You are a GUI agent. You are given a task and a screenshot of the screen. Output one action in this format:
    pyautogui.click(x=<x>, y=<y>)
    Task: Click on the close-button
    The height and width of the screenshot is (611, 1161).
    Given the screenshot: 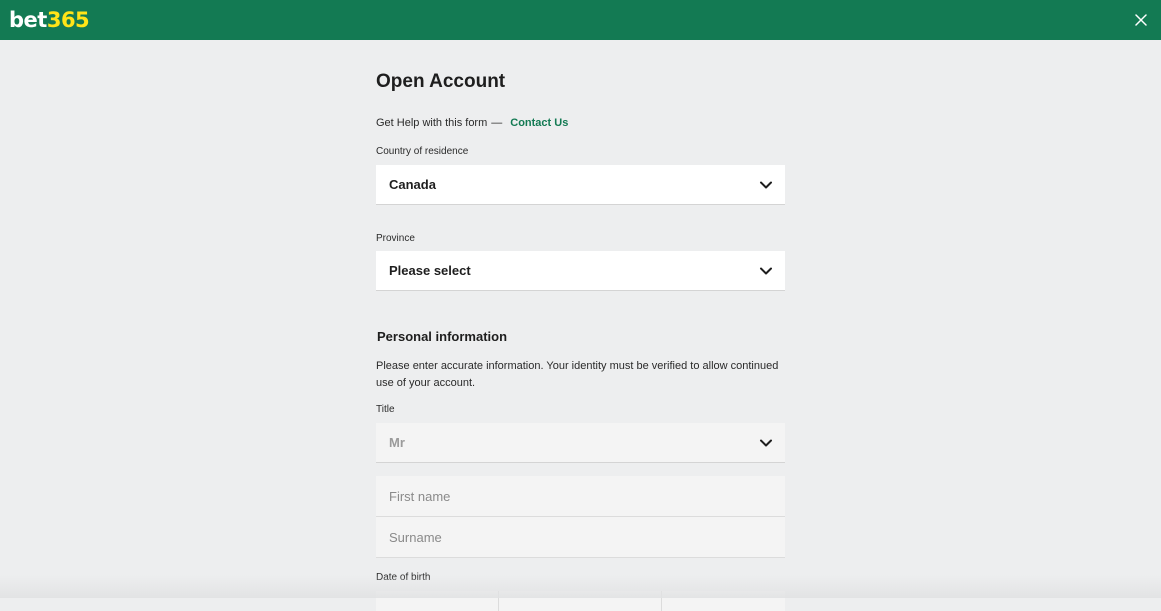 What is the action you would take?
    pyautogui.click(x=1141, y=20)
    